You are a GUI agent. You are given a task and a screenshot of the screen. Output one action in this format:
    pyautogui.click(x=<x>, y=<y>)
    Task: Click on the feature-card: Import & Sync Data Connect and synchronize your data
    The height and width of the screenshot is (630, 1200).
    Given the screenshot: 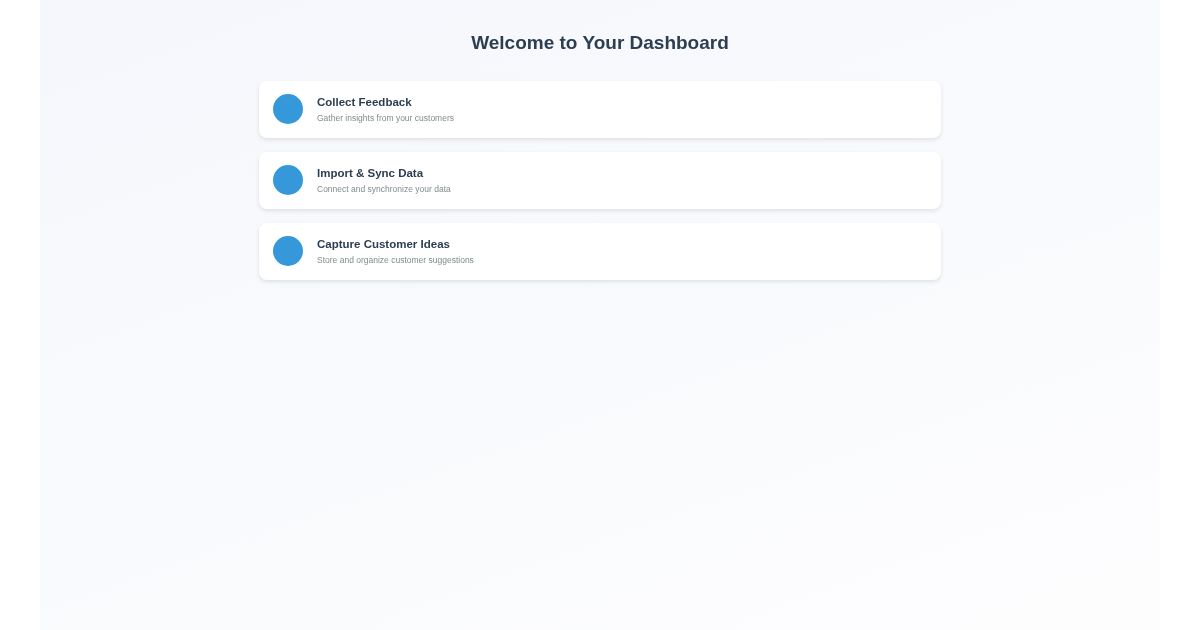 What is the action you would take?
    pyautogui.click(x=600, y=180)
    